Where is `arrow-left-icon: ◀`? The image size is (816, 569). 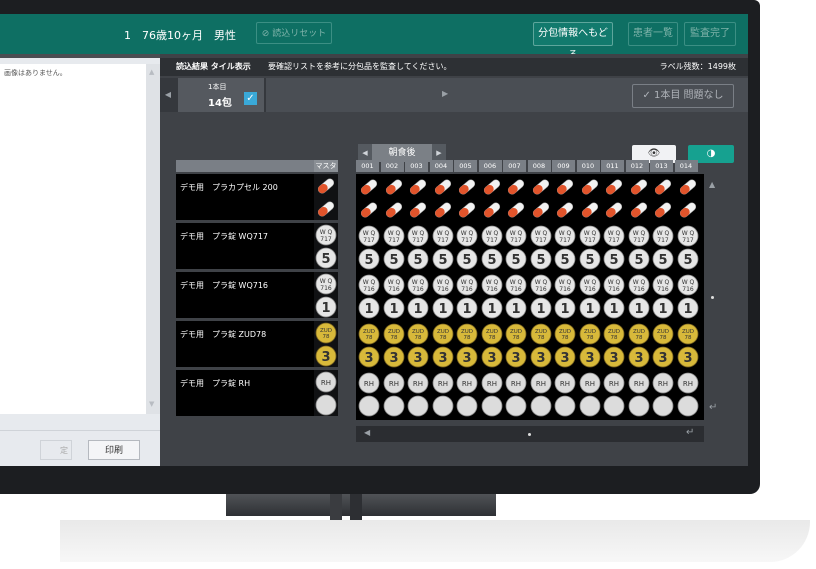 arrow-left-icon: ◀ is located at coordinates (168, 95).